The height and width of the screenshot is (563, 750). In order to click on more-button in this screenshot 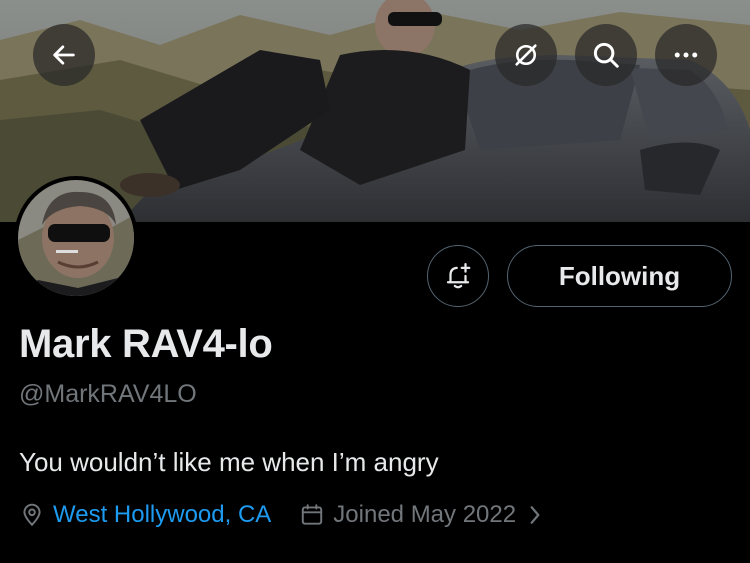, I will do `click(686, 55)`.